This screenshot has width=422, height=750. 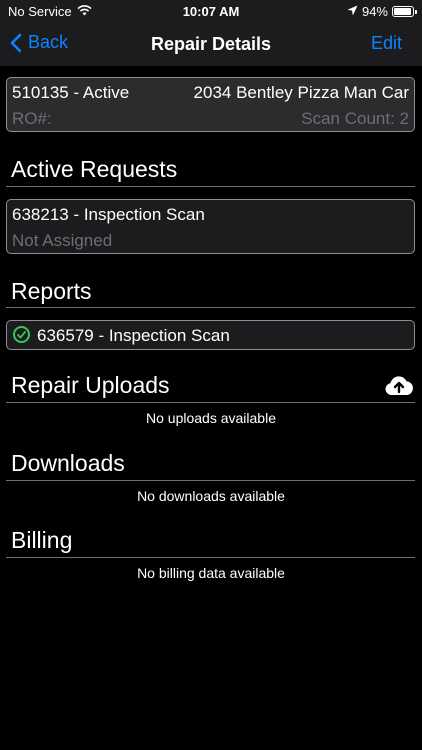 I want to click on request-label: 638213 - Inspection Scan, so click(x=108, y=214).